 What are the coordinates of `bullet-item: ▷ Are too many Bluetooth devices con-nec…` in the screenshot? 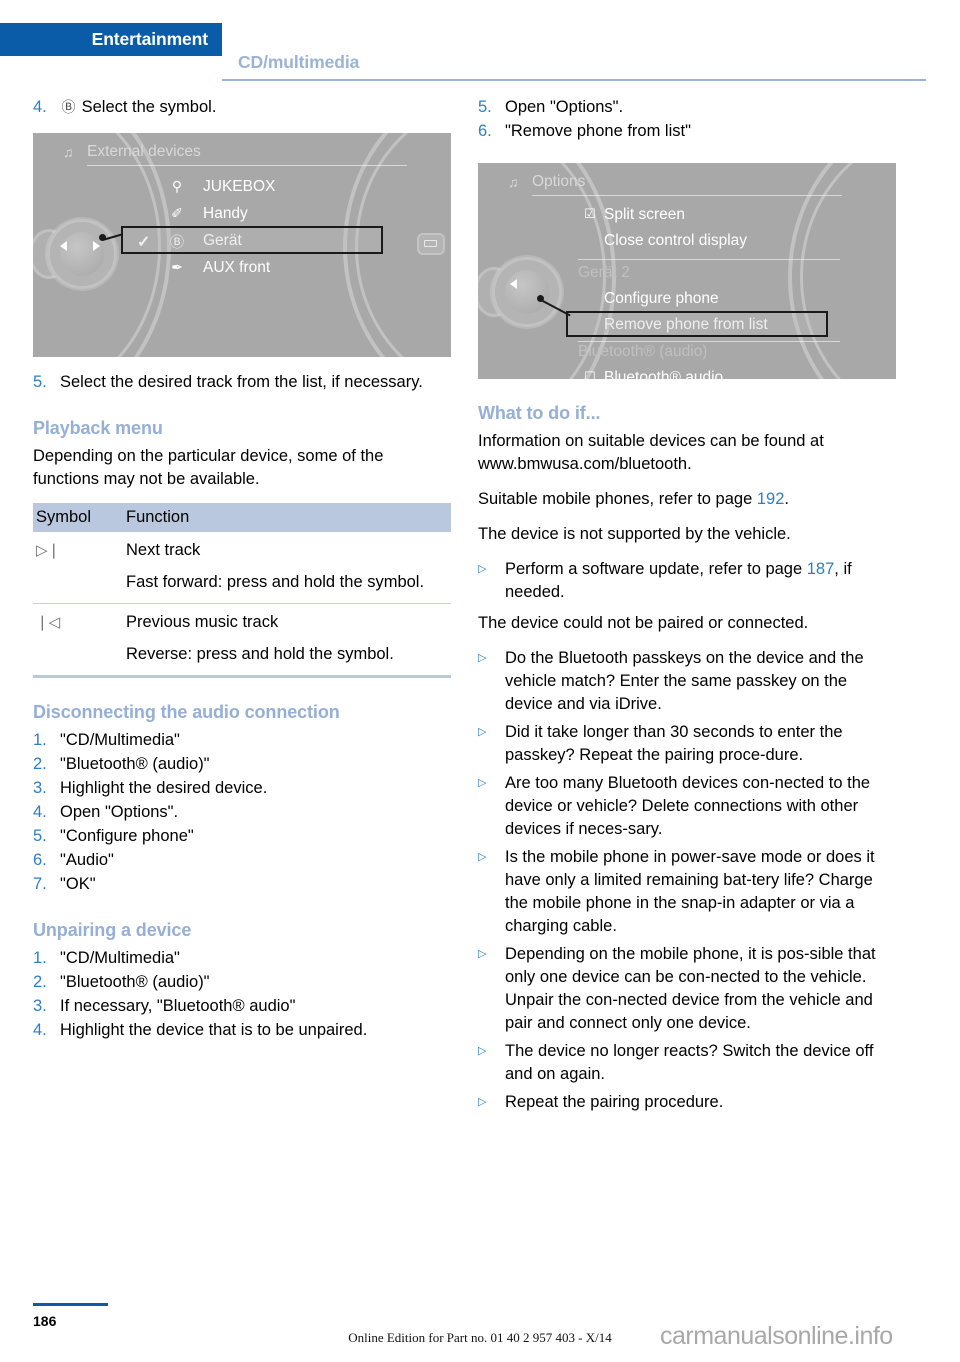 It's located at (687, 806).